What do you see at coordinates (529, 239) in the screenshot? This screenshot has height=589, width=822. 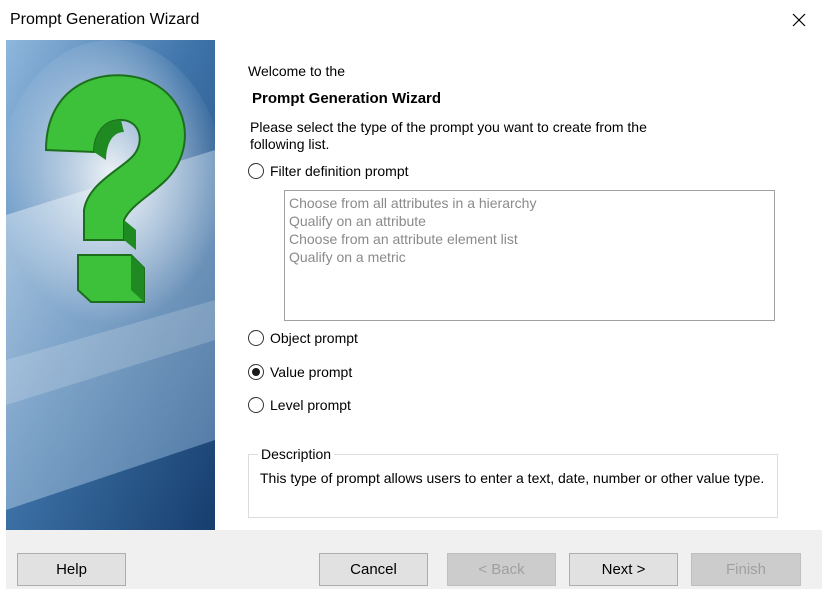 I see `list-item: Choose from an attribute element list` at bounding box center [529, 239].